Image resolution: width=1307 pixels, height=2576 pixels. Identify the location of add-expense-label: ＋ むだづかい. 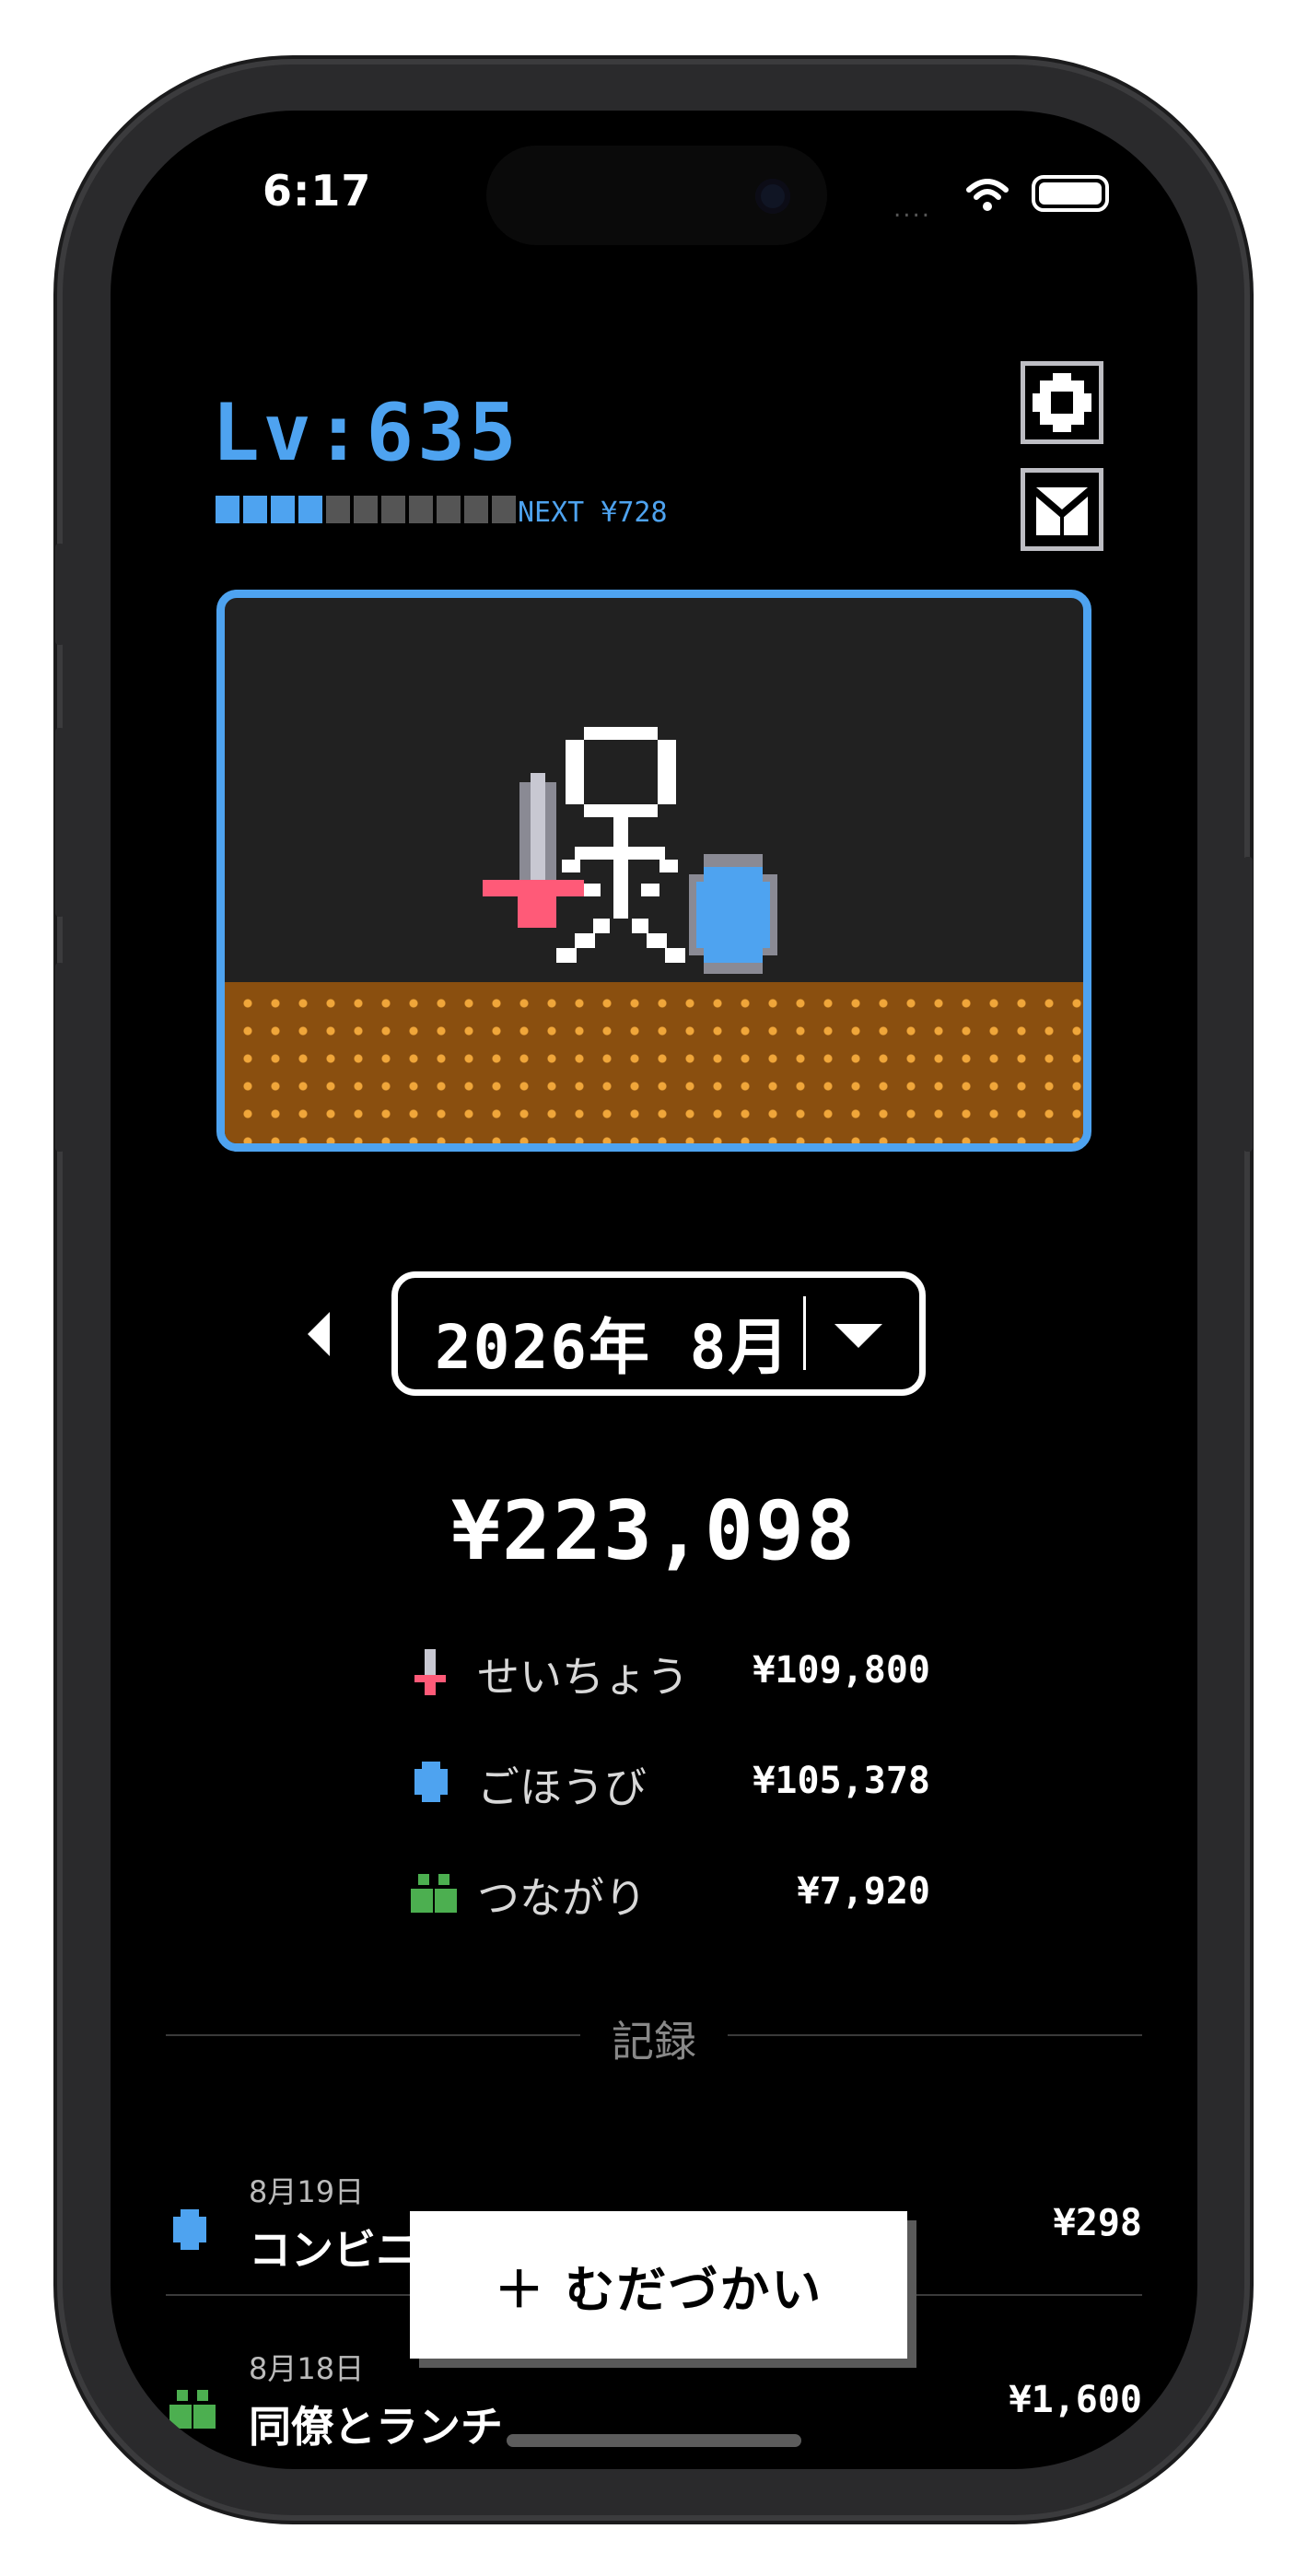
(659, 2289).